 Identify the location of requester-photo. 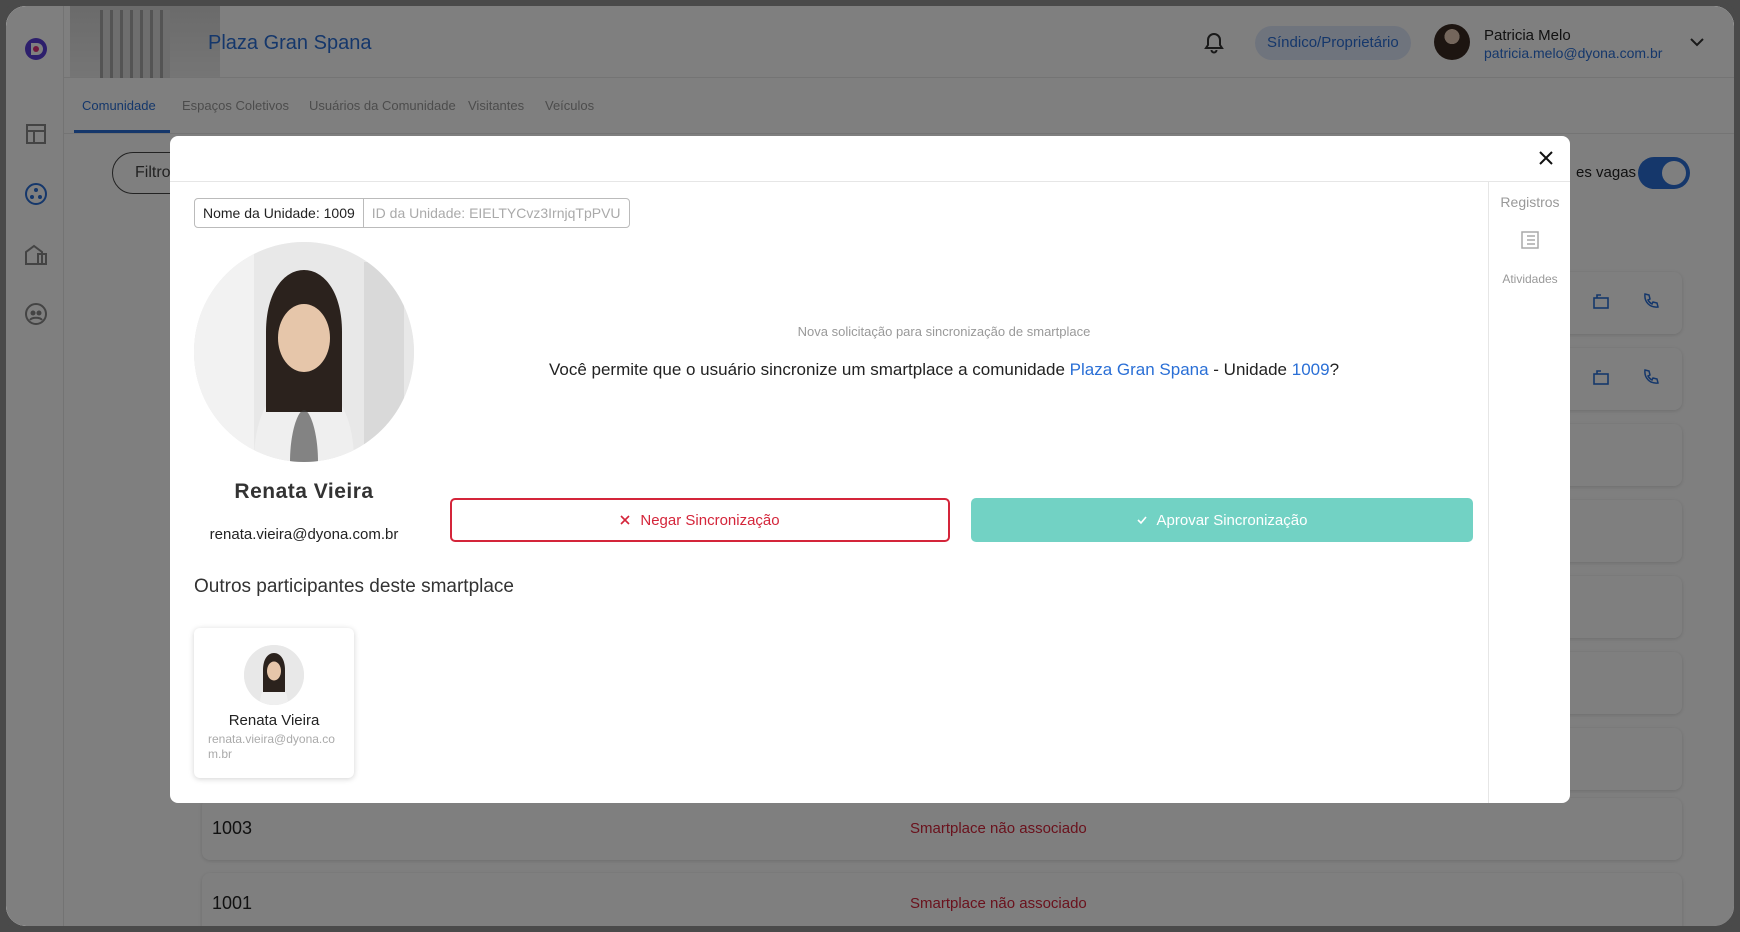
(304, 352).